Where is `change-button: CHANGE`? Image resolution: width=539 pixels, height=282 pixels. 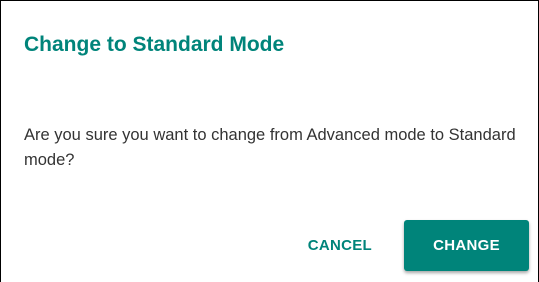
change-button: CHANGE is located at coordinates (466, 245).